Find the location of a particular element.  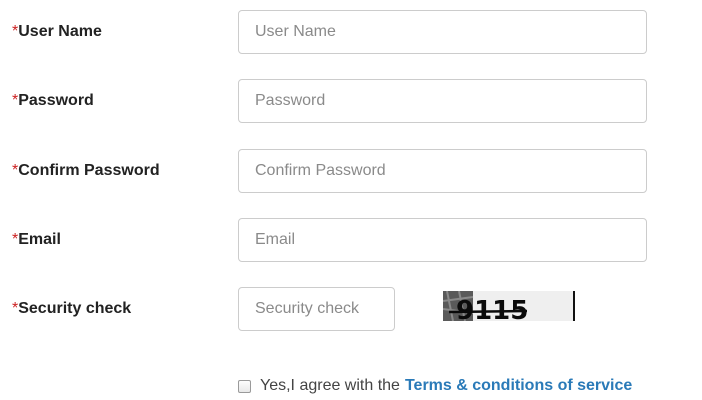

captcha-strike-line is located at coordinates (488, 311).